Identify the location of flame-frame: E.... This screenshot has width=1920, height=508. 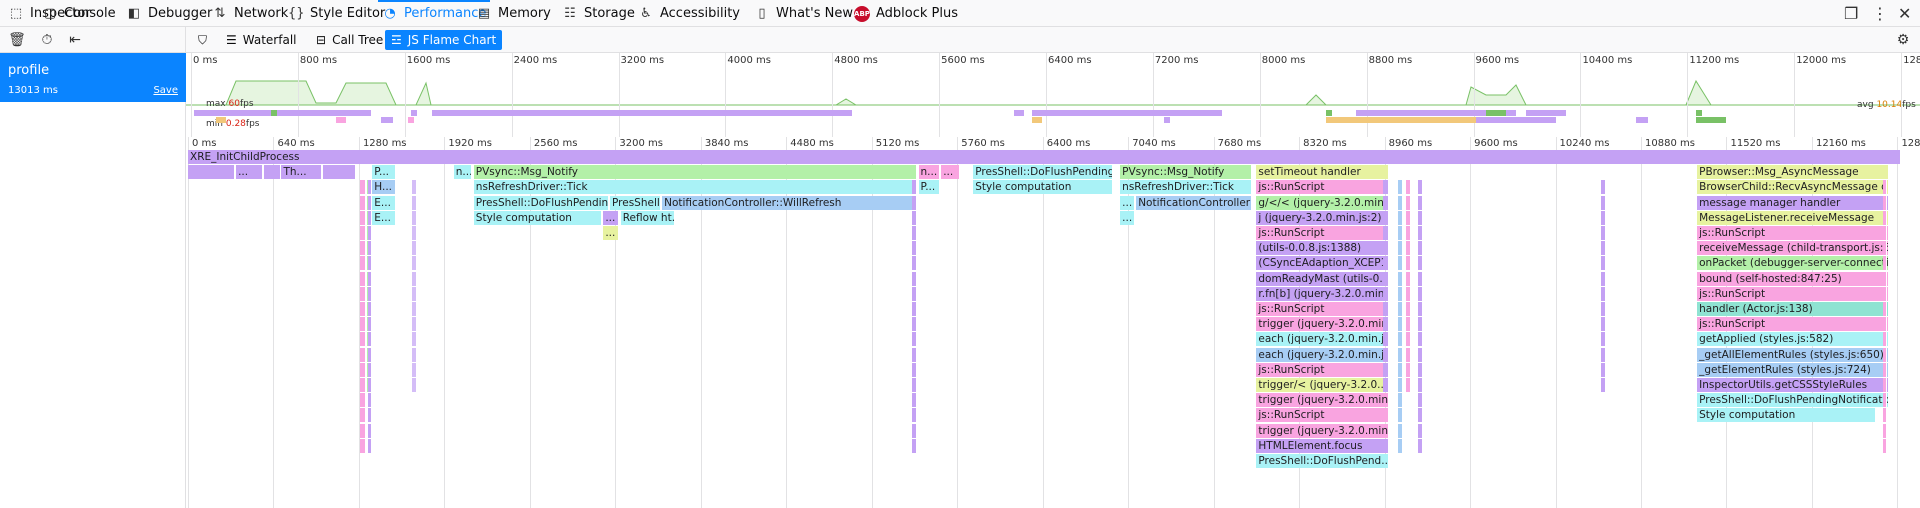
(384, 217).